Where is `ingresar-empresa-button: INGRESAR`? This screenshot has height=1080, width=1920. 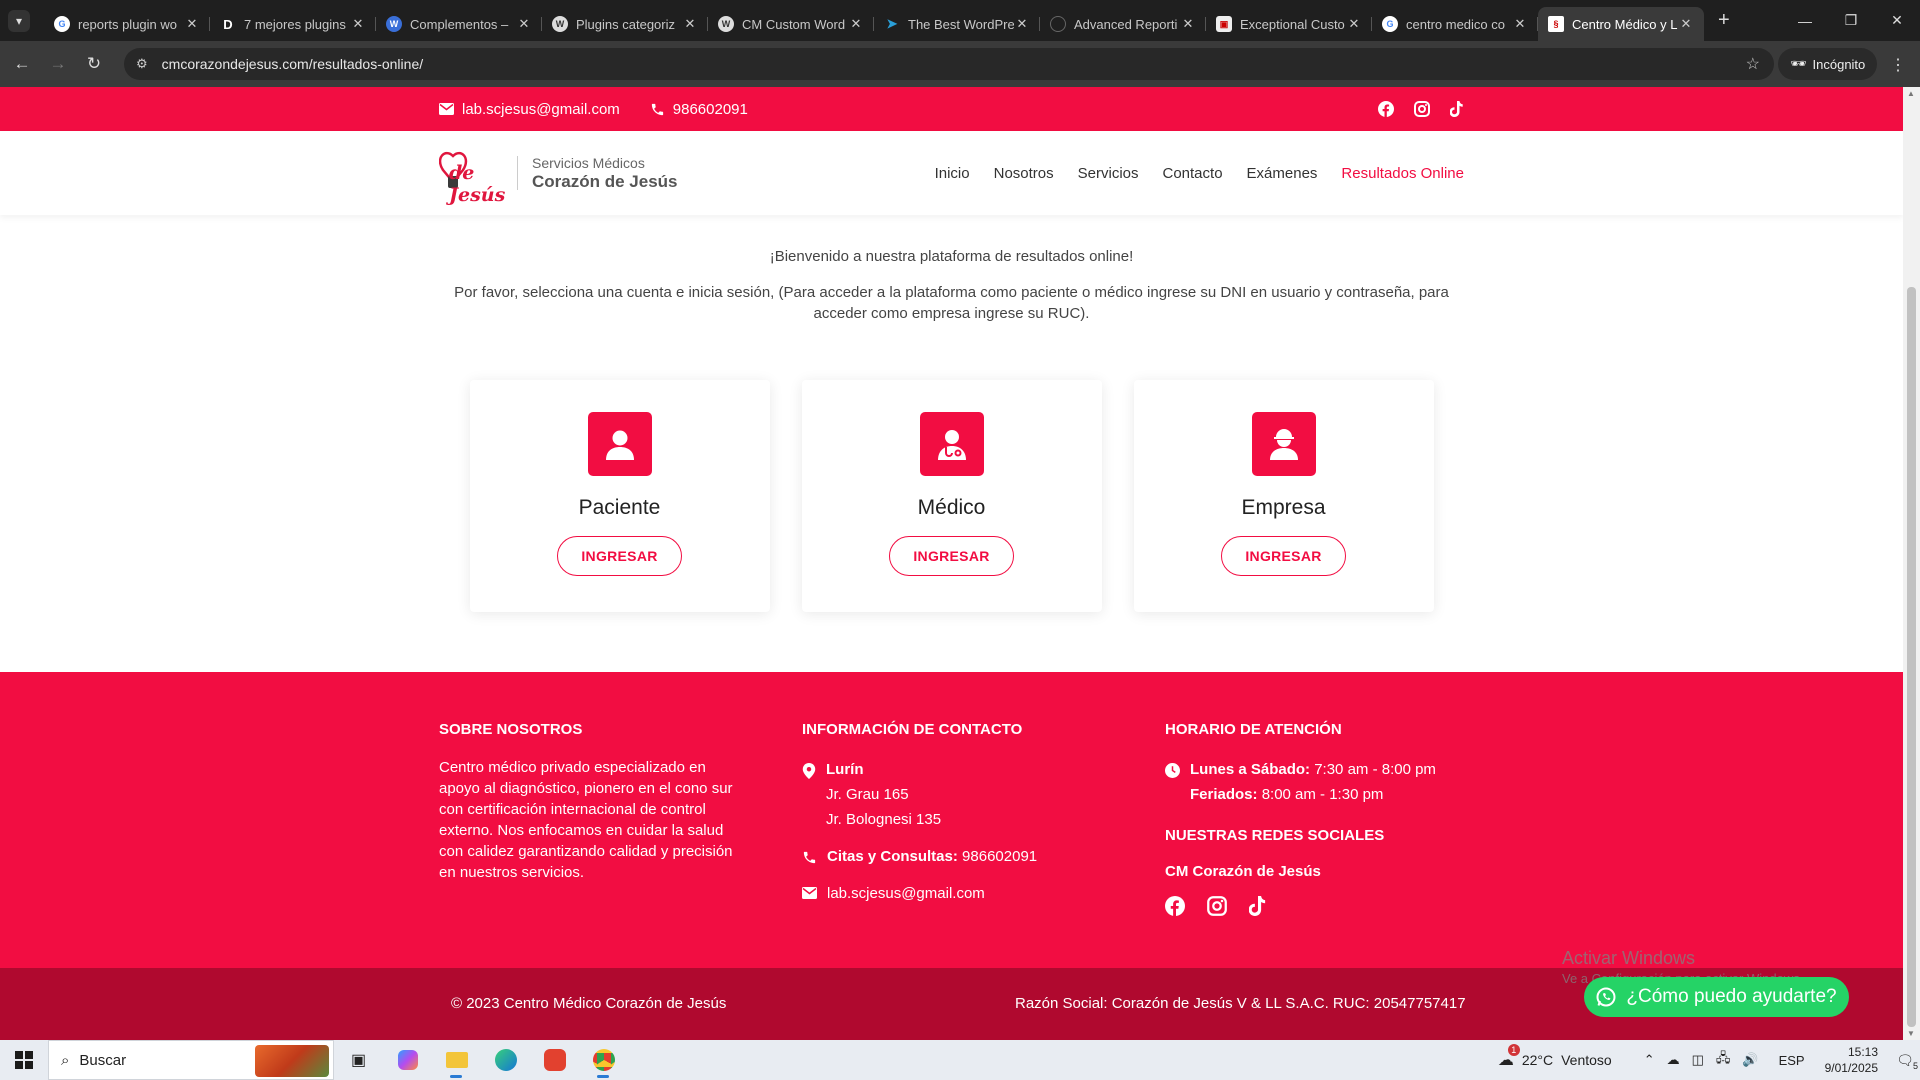
ingresar-empresa-button: INGRESAR is located at coordinates (1283, 556).